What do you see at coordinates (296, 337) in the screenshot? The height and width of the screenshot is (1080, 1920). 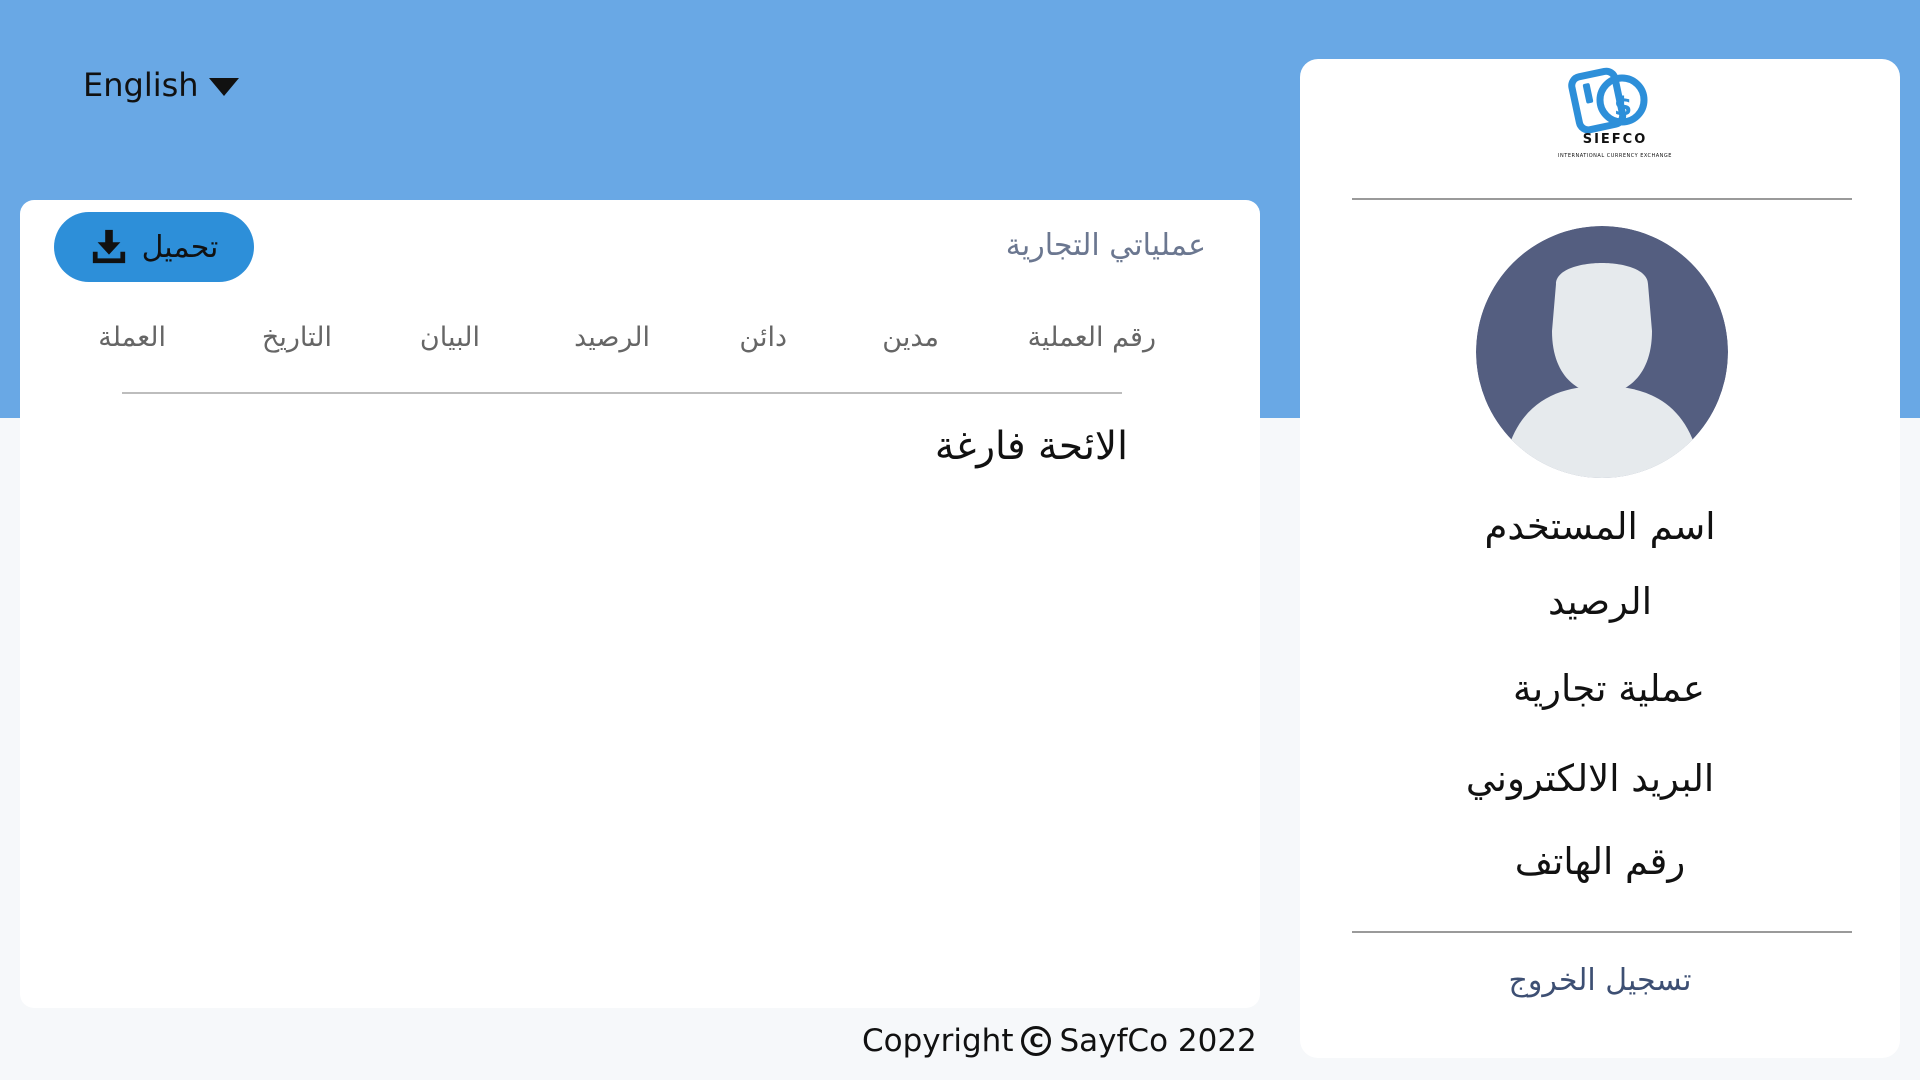 I see `column-header-date: التاريخ` at bounding box center [296, 337].